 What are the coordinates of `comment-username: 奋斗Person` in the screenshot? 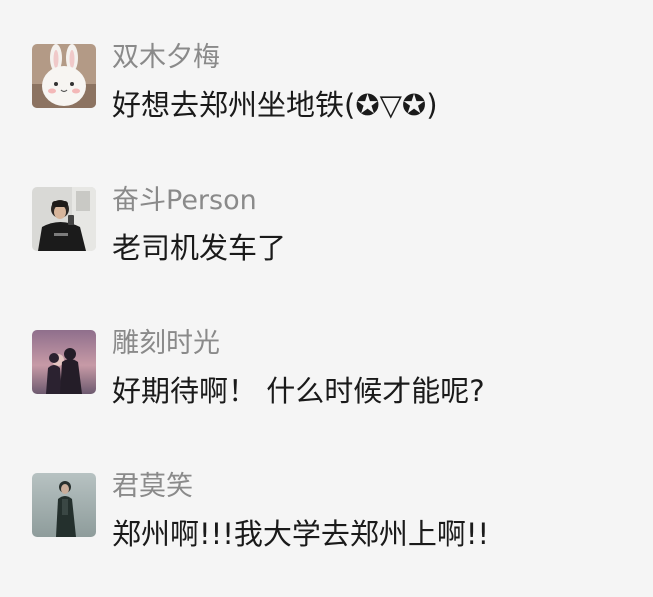 It's located at (184, 201).